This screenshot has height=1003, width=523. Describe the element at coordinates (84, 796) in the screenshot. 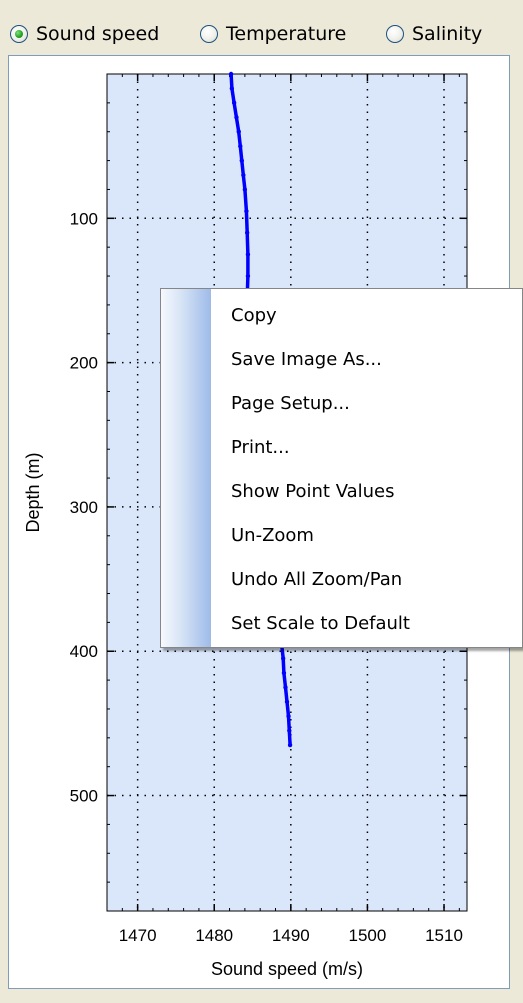

I see `y-tick-label: 500` at that location.